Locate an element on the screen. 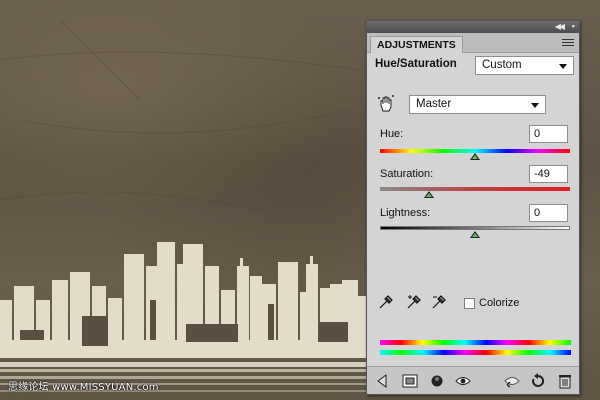  close-icon: ▪ is located at coordinates (573, 26).